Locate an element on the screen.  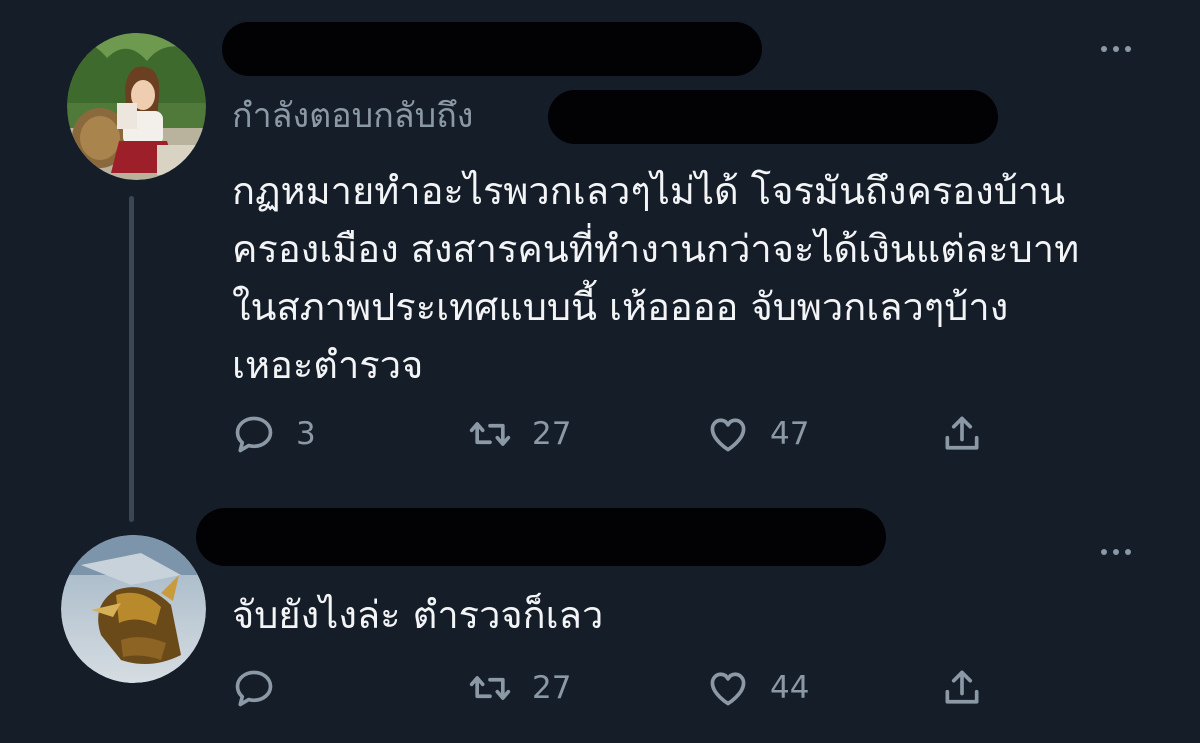
replying-to-label: กำลังตอบกลับถึง is located at coordinates (353, 116).